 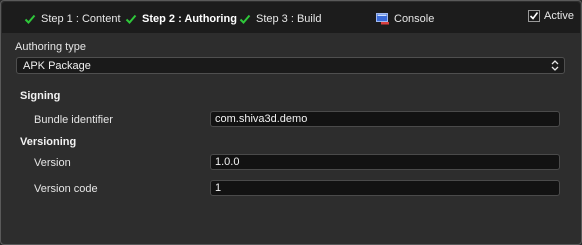 I want to click on active-toggle: Active, so click(x=551, y=16).